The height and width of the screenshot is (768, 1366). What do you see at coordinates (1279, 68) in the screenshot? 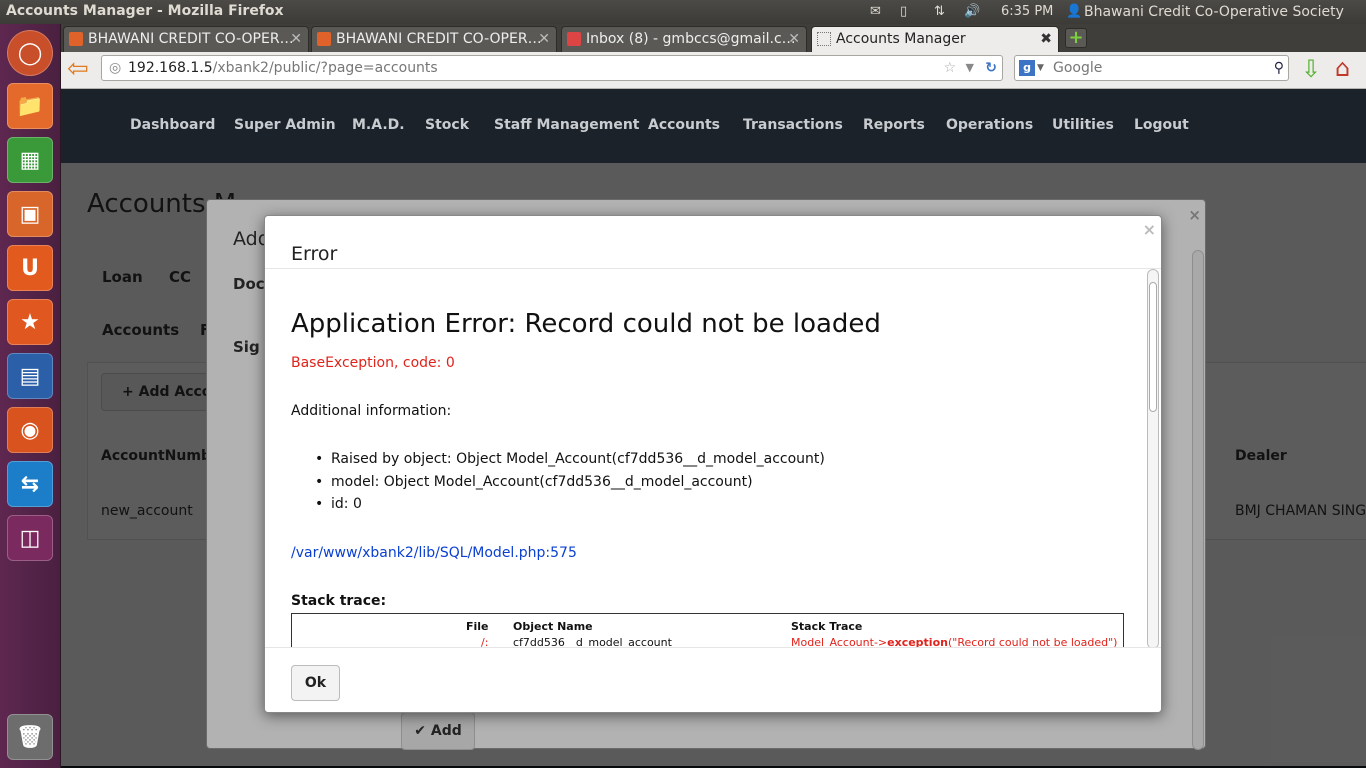
I see `search-icon: ⚲` at bounding box center [1279, 68].